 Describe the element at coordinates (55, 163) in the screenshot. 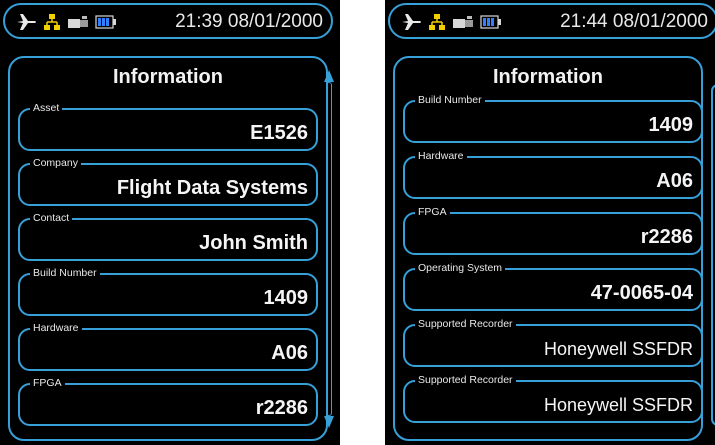

I see `field-label: Company` at that location.